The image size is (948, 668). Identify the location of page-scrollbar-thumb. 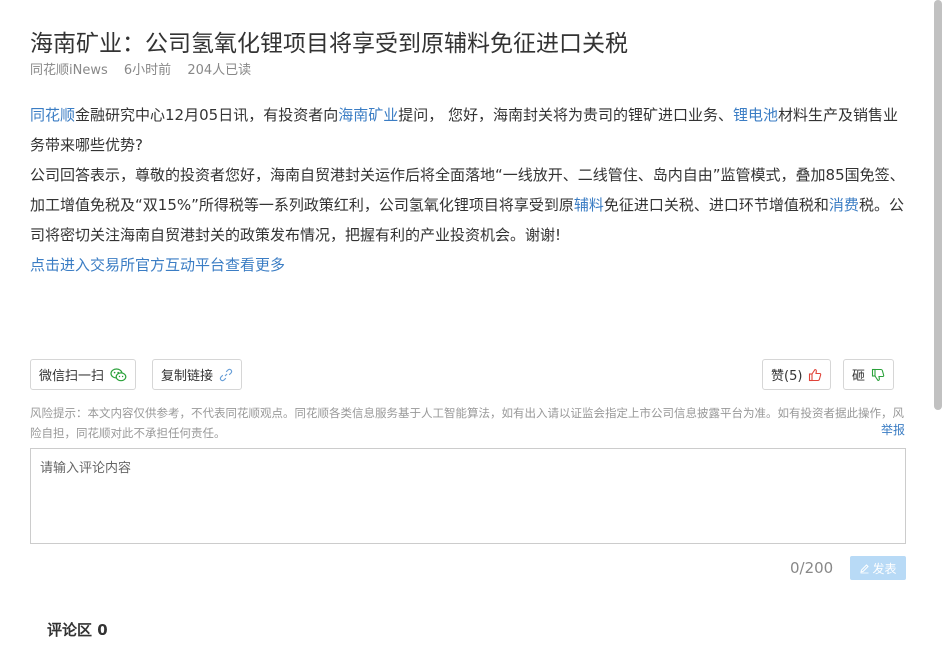
(938, 205).